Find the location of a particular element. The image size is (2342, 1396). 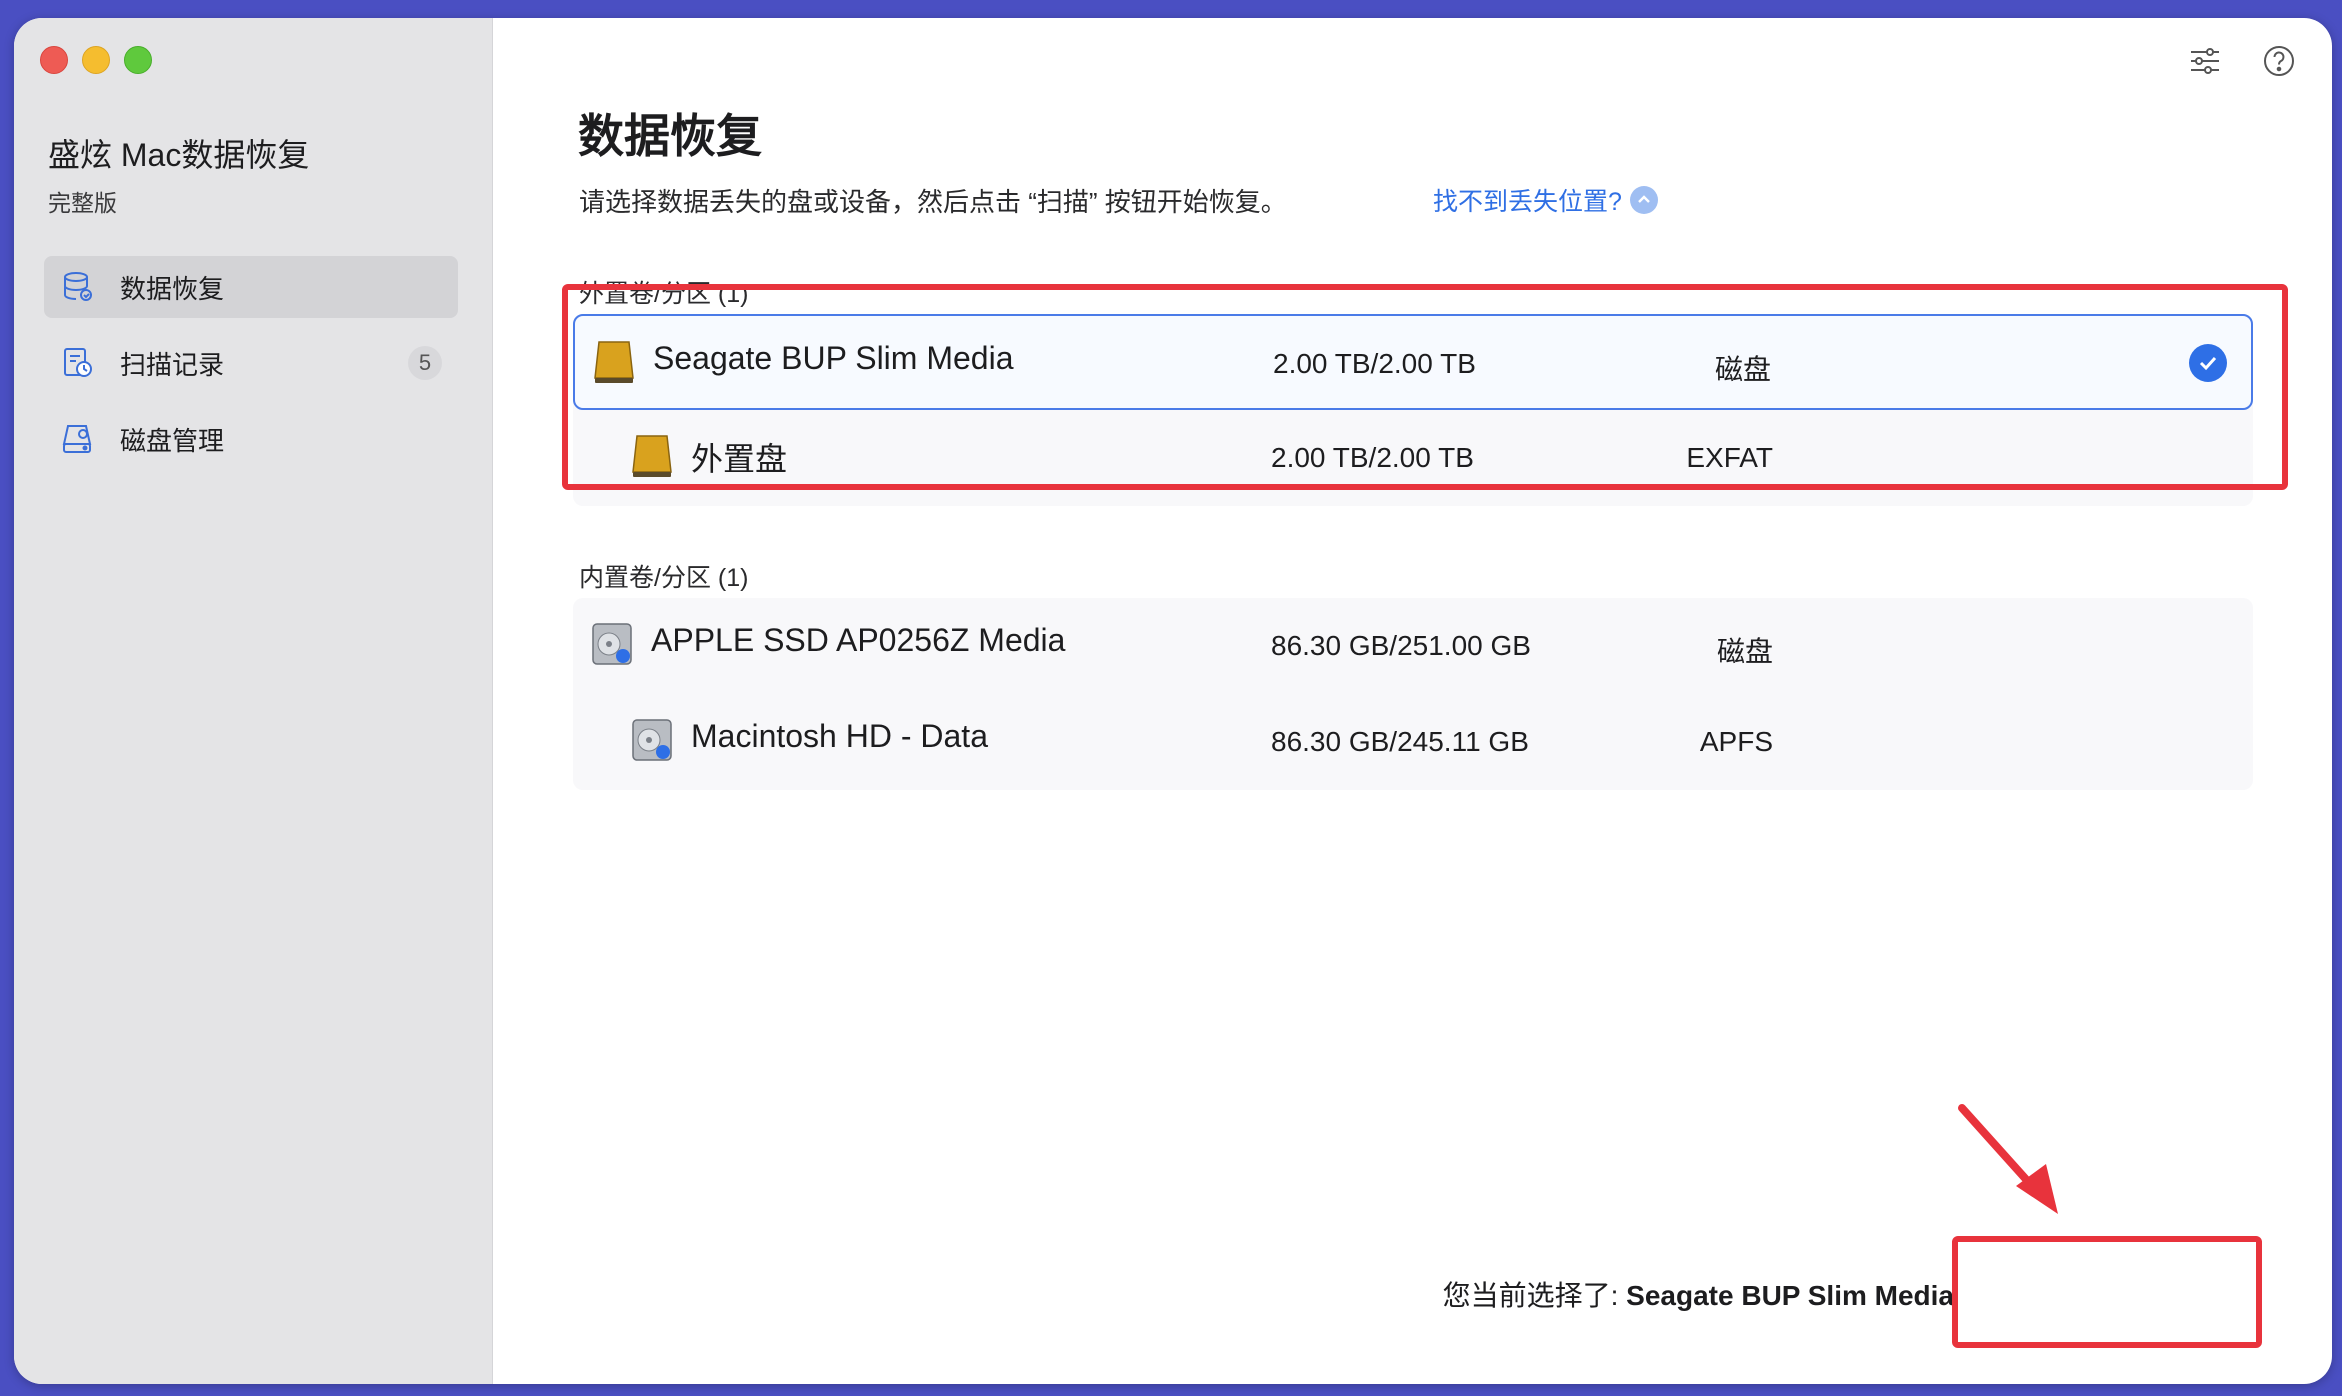

minimize-window-button is located at coordinates (96, 60).